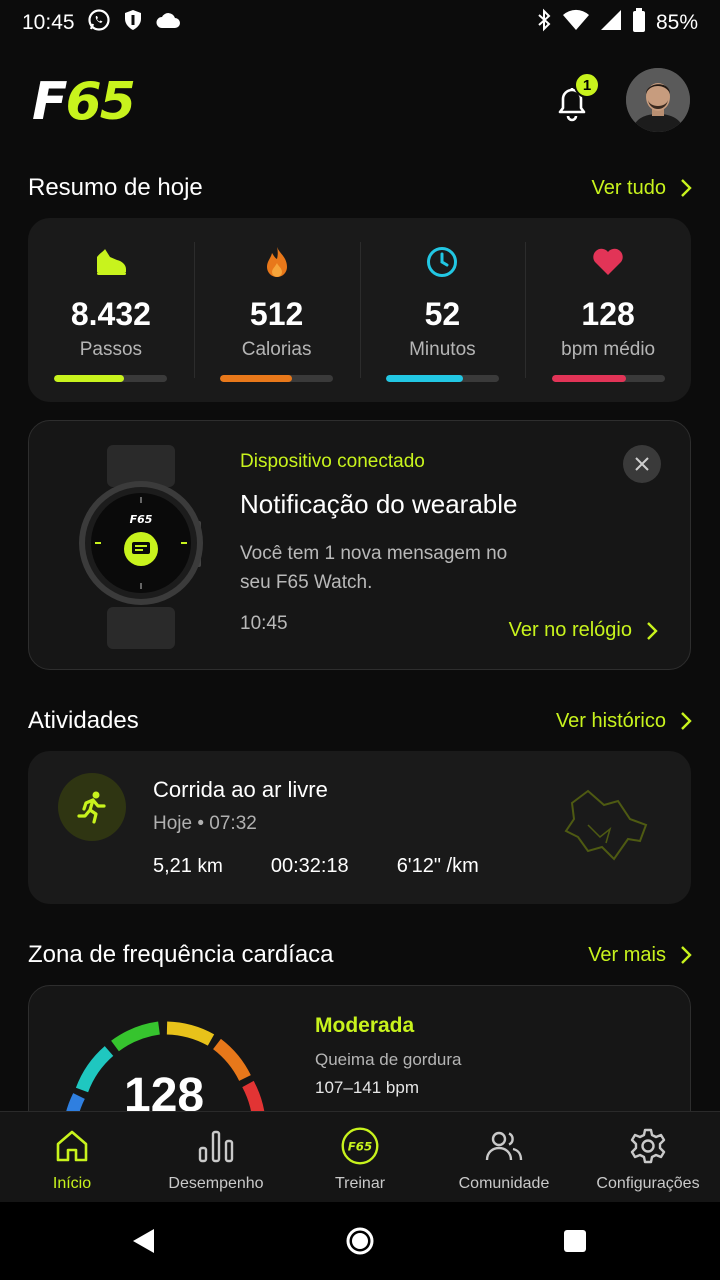 Image resolution: width=720 pixels, height=1280 pixels. Describe the element at coordinates (608, 349) in the screenshot. I see `stat-label: bpm médio` at that location.